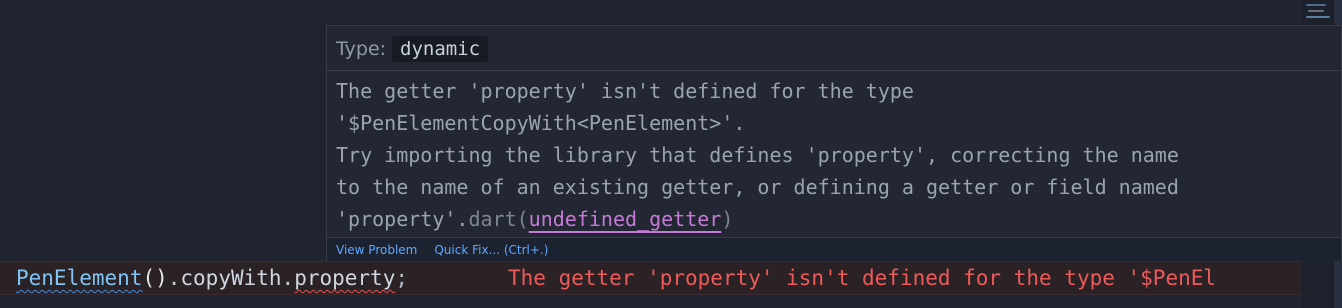  What do you see at coordinates (402, 219) in the screenshot?
I see `message-line-text: 'property'.` at bounding box center [402, 219].